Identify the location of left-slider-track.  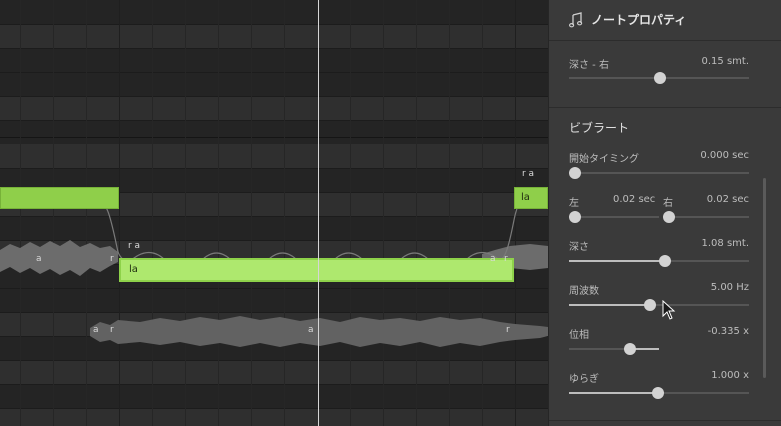
(614, 217).